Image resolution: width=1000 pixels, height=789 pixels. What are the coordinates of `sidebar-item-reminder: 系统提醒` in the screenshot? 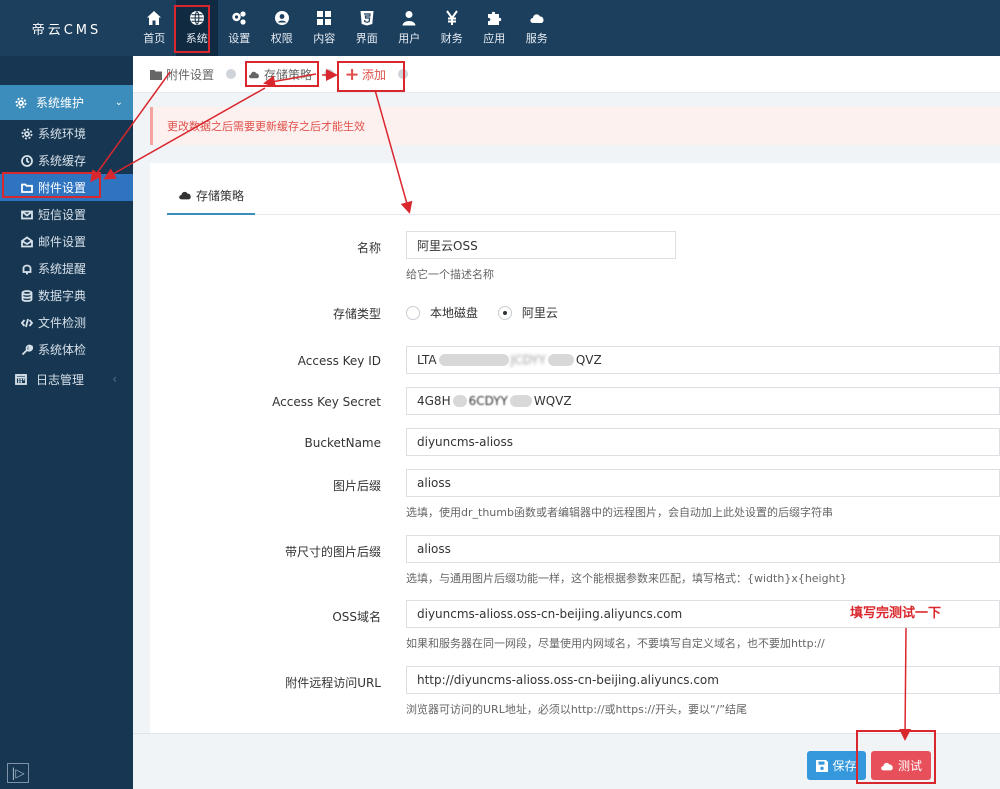 It's located at (66, 268).